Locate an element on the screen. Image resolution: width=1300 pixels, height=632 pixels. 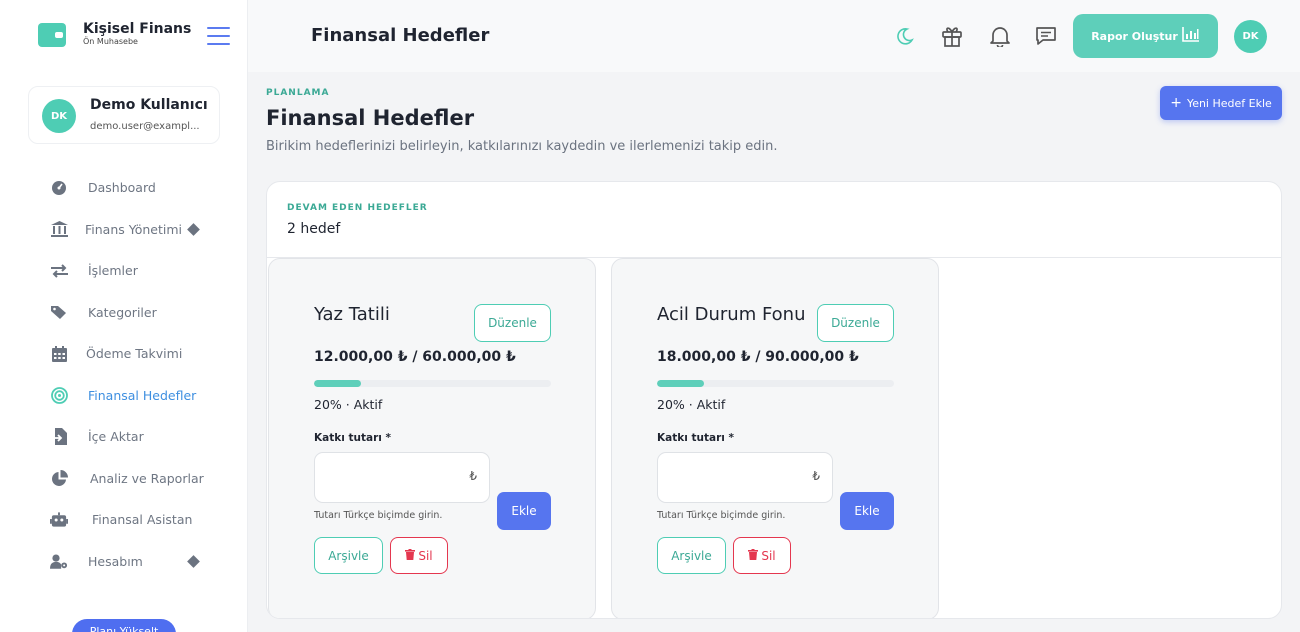
bell-icon is located at coordinates (1000, 36).